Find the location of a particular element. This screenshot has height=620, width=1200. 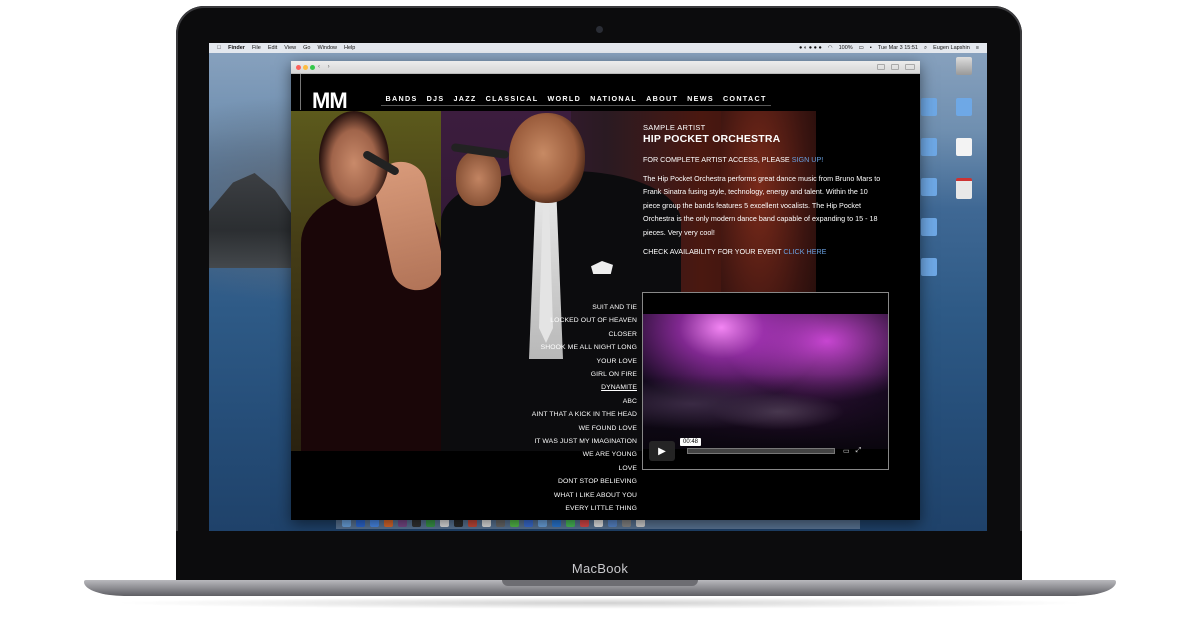

video-time: 00:48 is located at coordinates (691, 442).